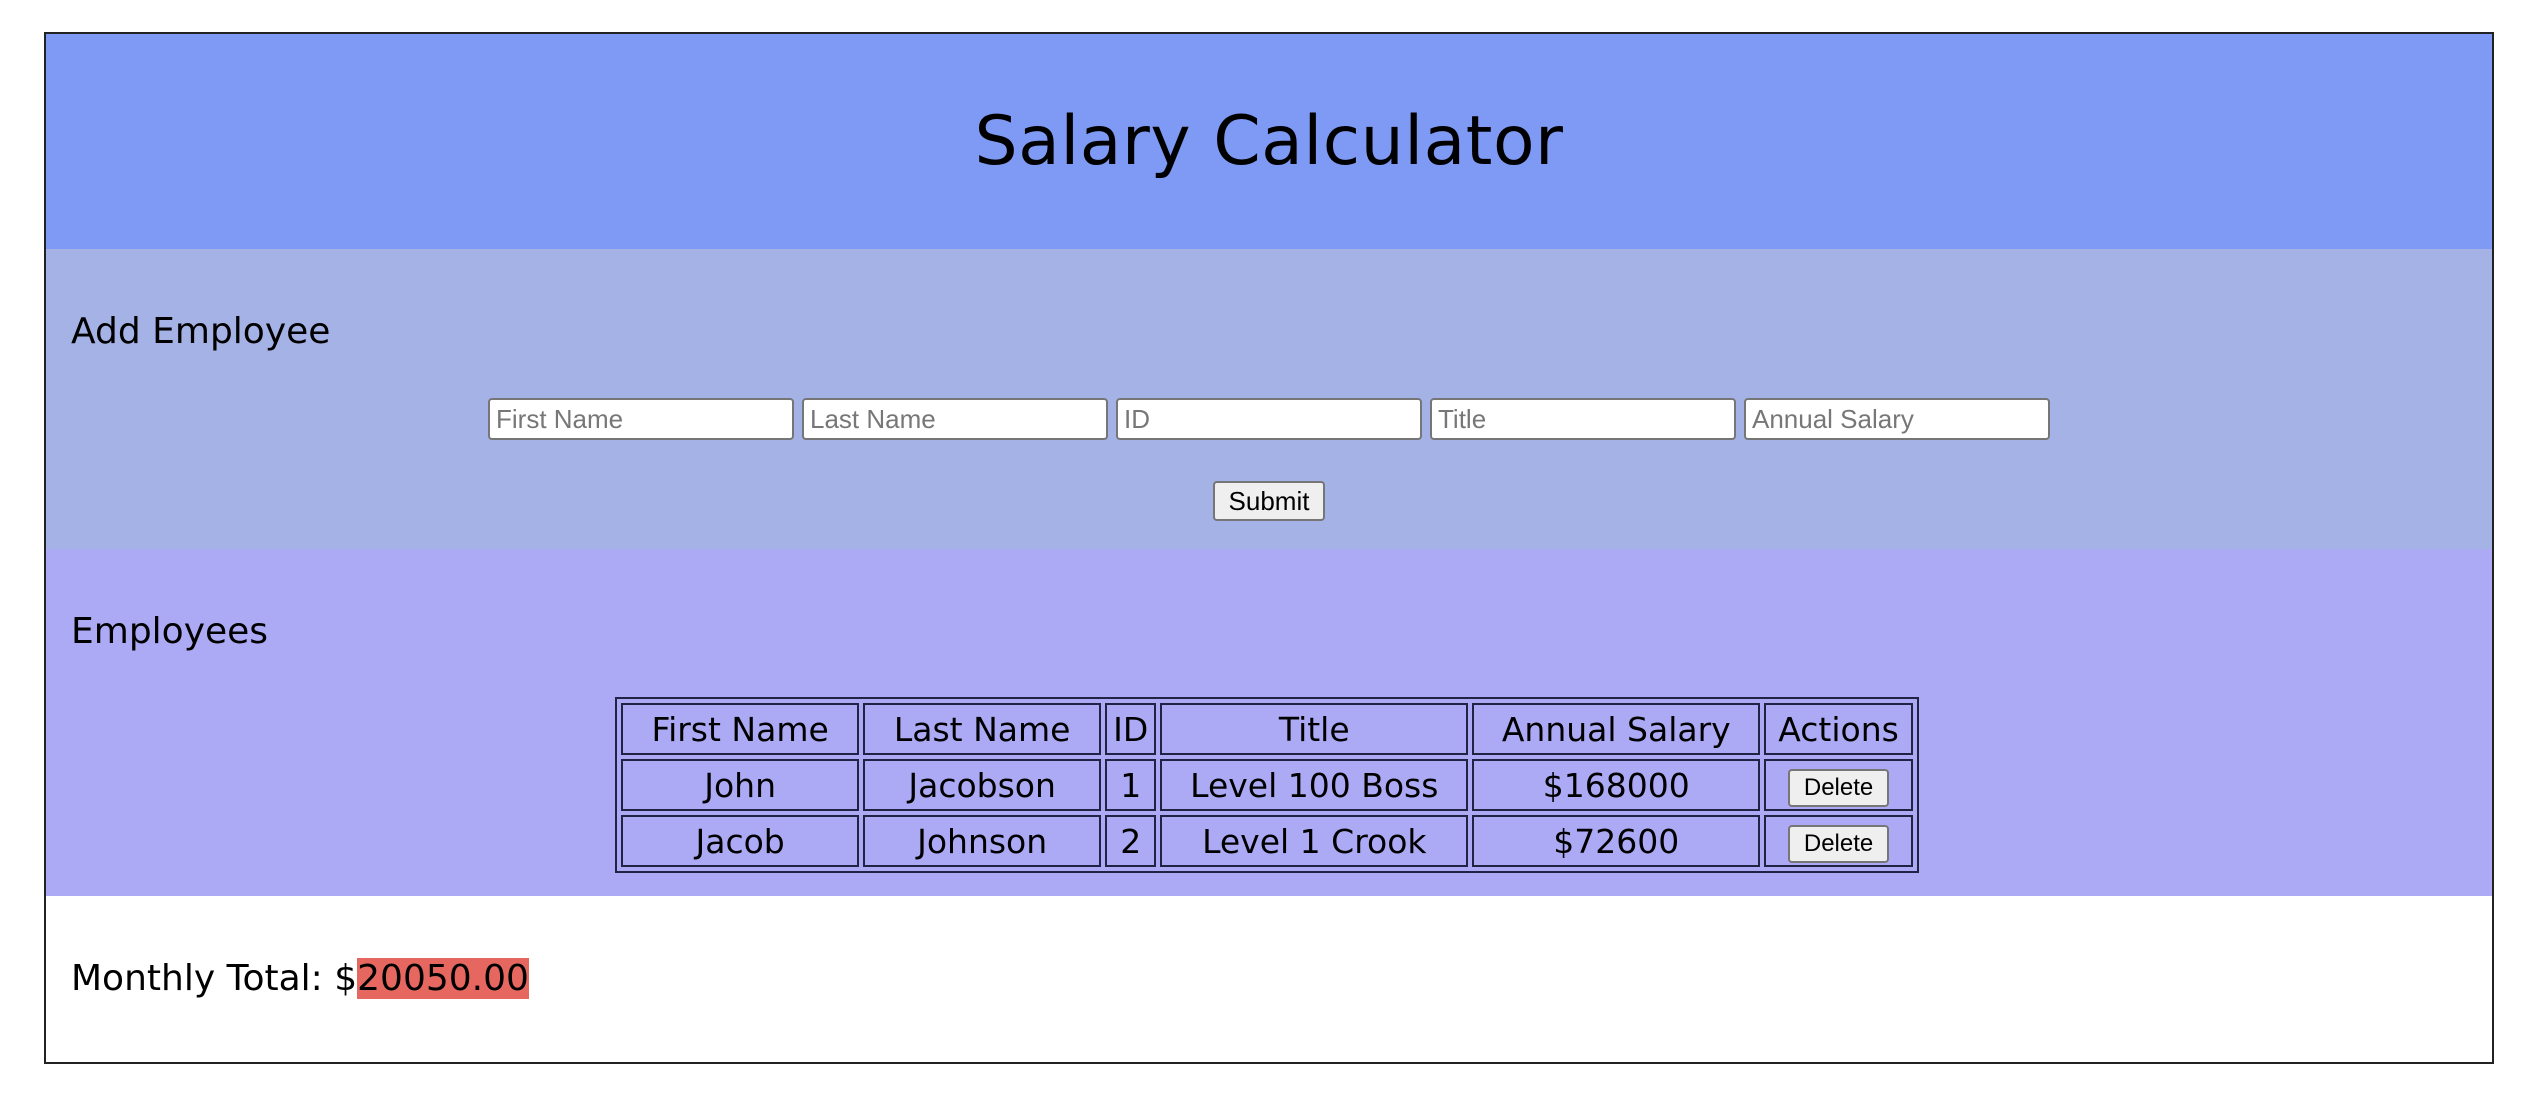 The height and width of the screenshot is (1102, 2534). Describe the element at coordinates (1269, 979) in the screenshot. I see `monthly-total-section: Monthly Total: $20050.00` at that location.